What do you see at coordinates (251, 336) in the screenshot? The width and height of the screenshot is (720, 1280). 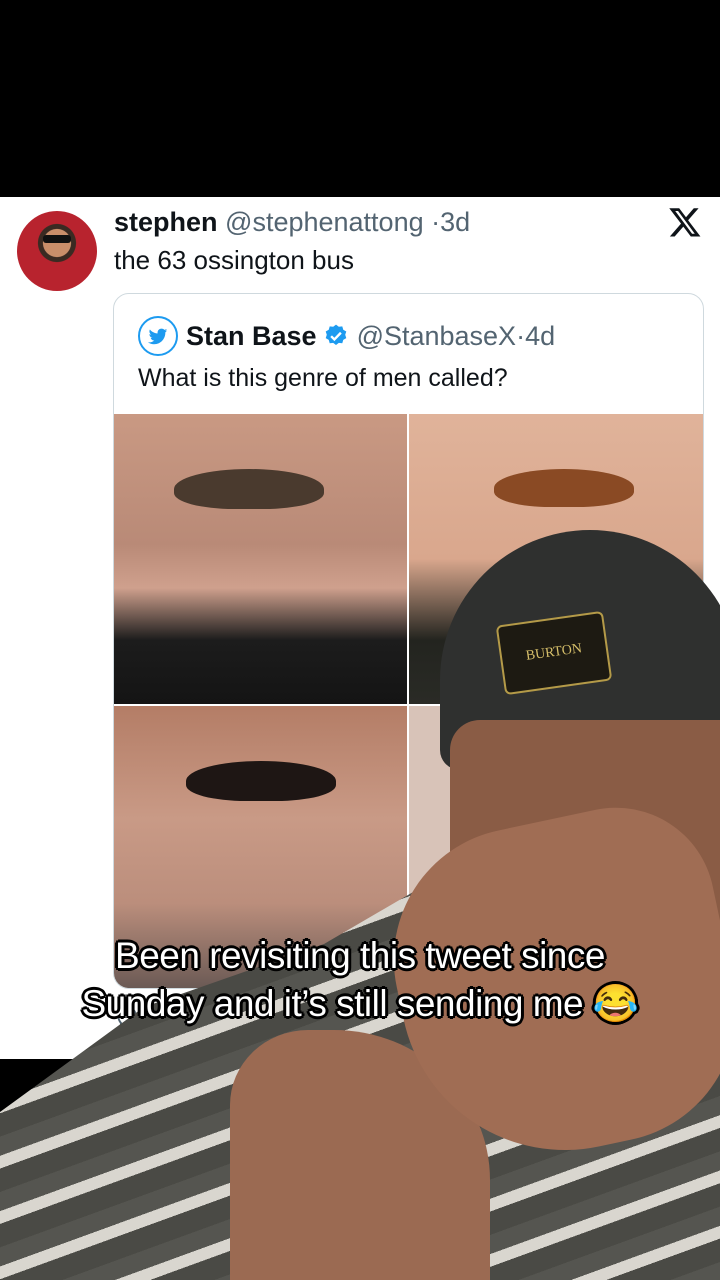 I see `quoted-author-name: Stan Base` at bounding box center [251, 336].